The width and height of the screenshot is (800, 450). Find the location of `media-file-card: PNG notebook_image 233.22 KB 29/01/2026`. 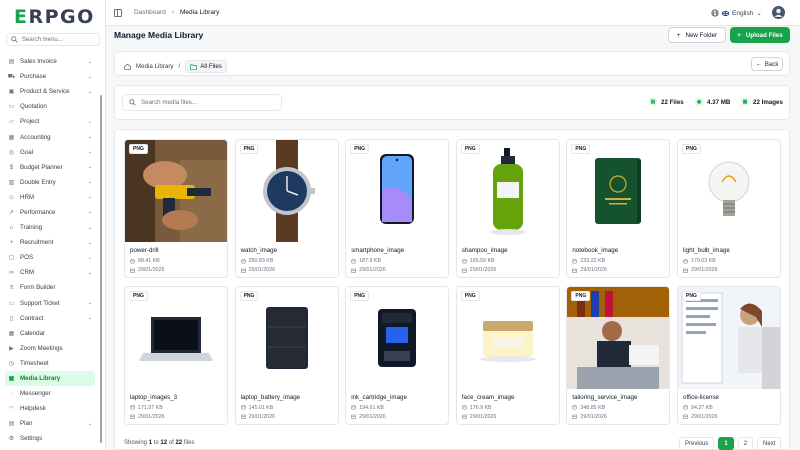

media-file-card: PNG notebook_image 233.22 KB 29/01/2026 is located at coordinates (618, 208).